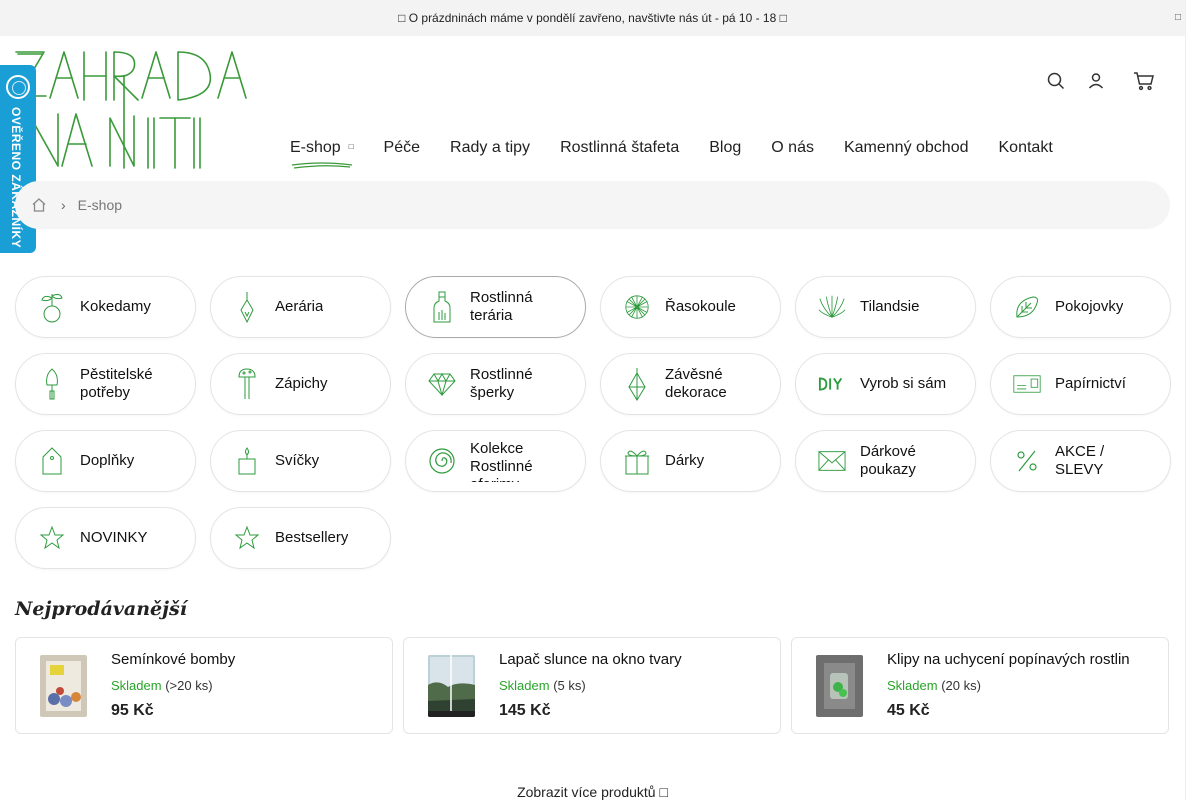  What do you see at coordinates (725, 148) in the screenshot?
I see `nav-item-blog: Blog` at bounding box center [725, 148].